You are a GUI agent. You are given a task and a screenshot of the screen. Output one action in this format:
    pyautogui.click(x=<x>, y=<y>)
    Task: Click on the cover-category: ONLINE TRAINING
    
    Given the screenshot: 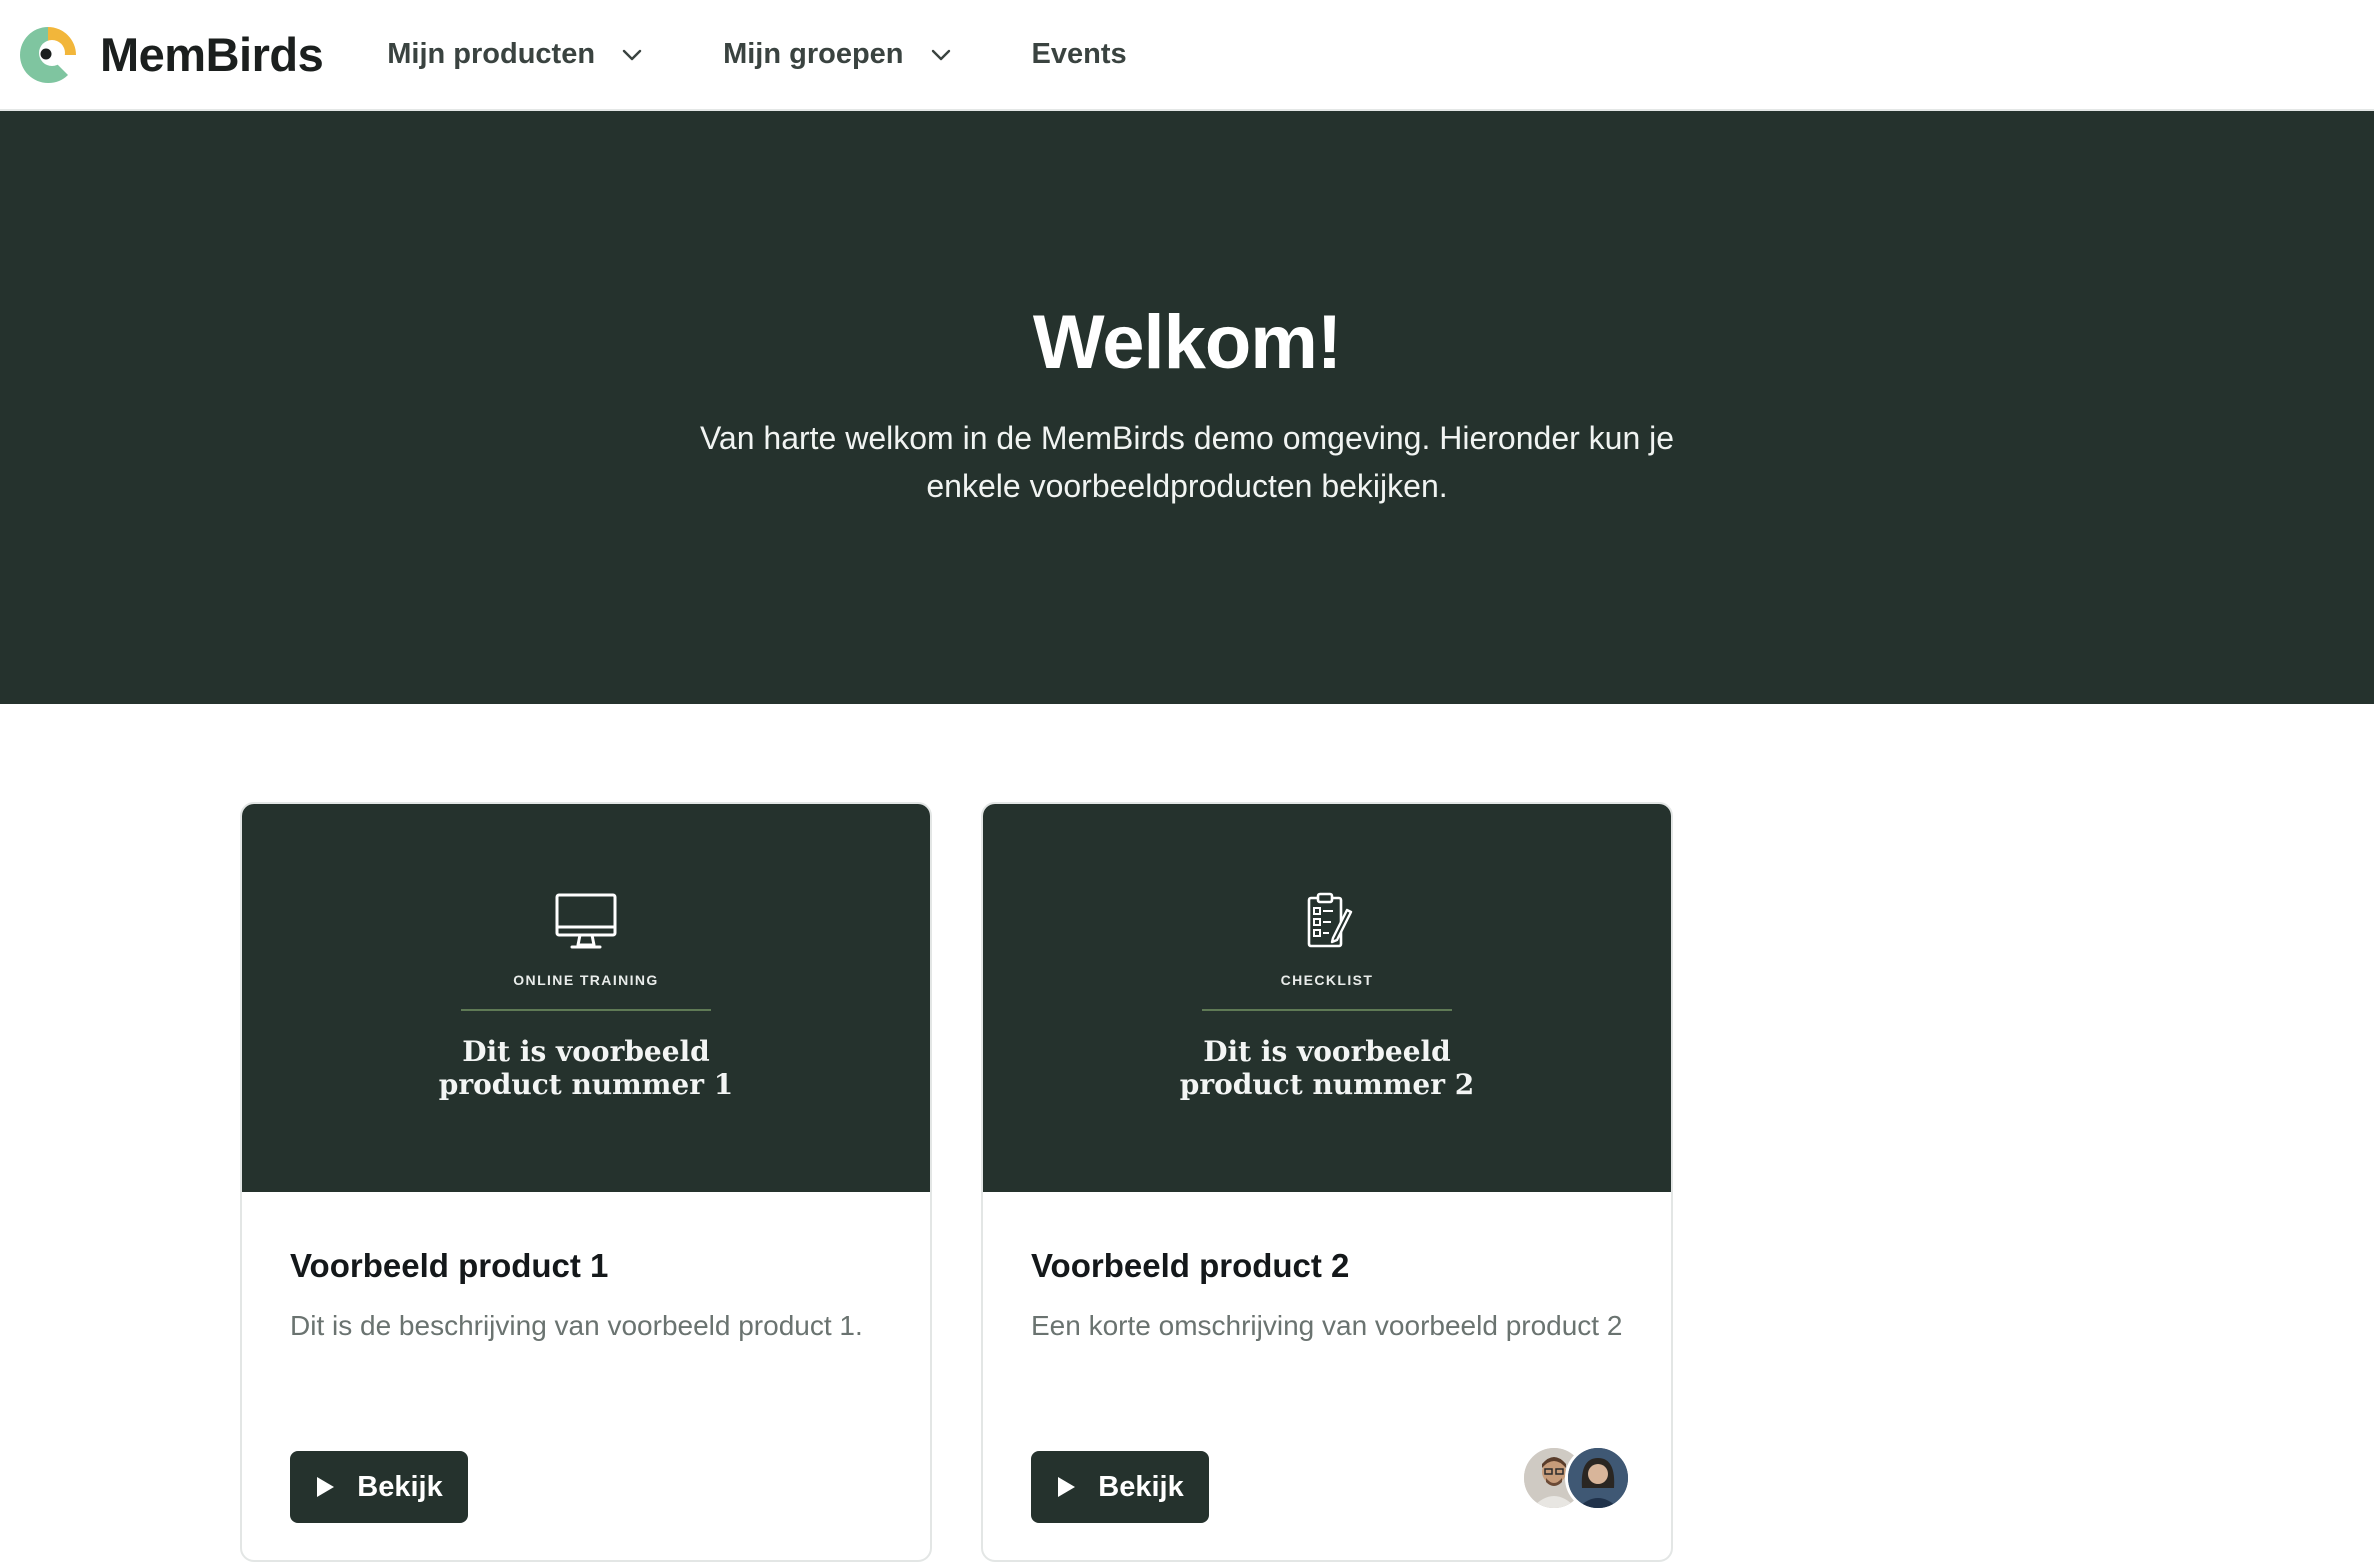 What is the action you would take?
    pyautogui.click(x=586, y=980)
    